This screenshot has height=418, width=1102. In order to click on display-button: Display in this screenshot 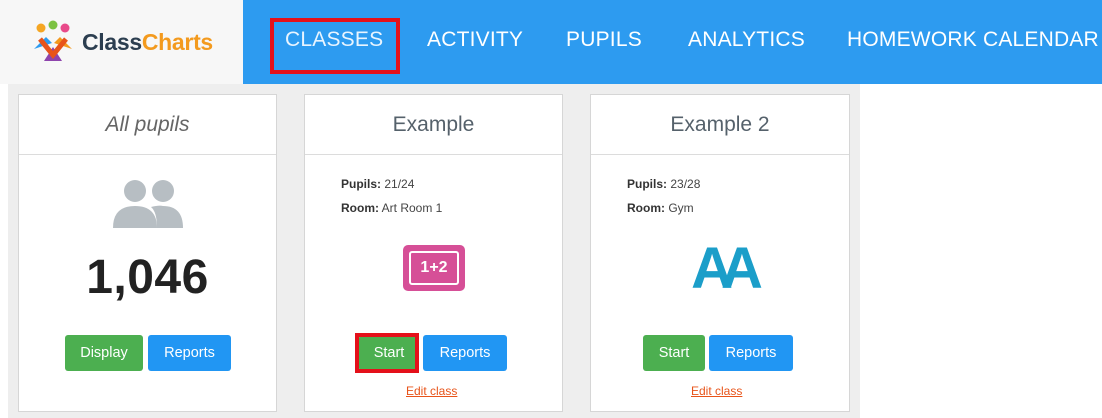, I will do `click(104, 353)`.